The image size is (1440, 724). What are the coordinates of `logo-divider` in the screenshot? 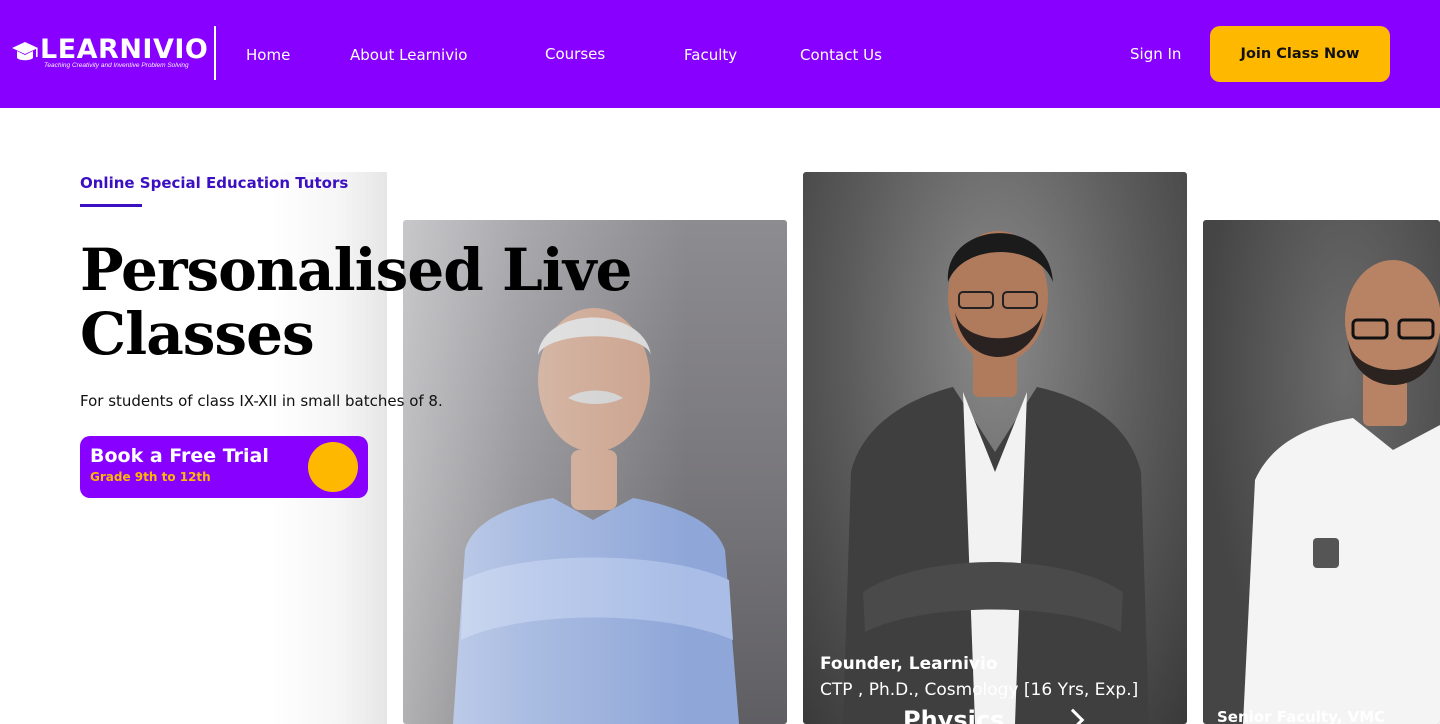 It's located at (215, 53).